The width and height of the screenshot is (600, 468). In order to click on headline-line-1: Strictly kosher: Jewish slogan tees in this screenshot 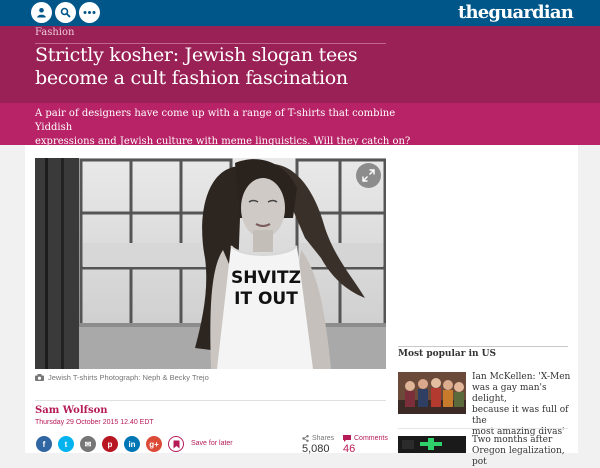, I will do `click(196, 55)`.